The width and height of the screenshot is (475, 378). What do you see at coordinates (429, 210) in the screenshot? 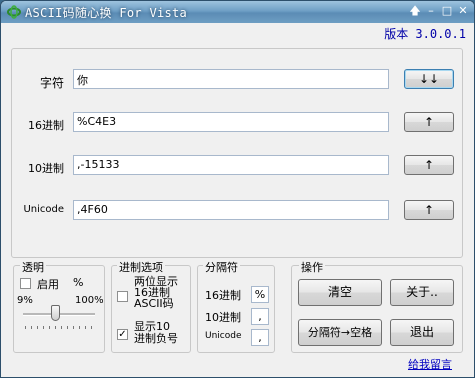
I see `unicode-convert-up-button: ↑` at bounding box center [429, 210].